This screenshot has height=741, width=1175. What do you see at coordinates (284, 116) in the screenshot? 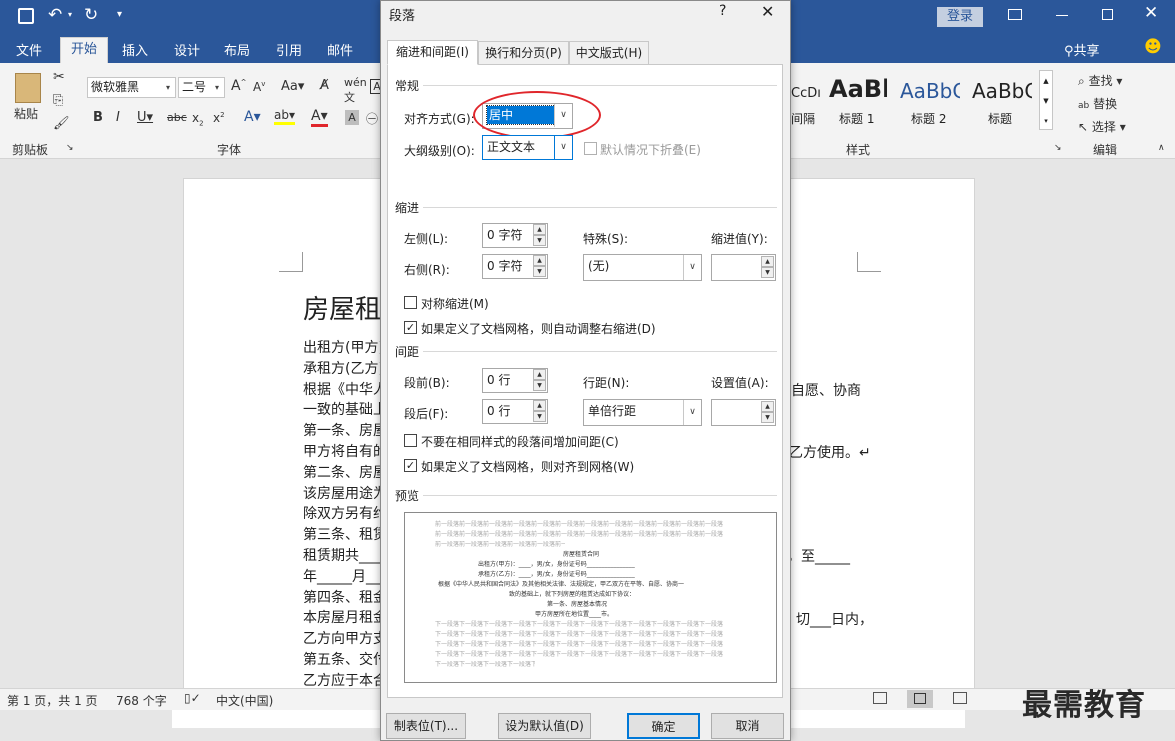
I see `highlight-icon: ab▾` at bounding box center [284, 116].